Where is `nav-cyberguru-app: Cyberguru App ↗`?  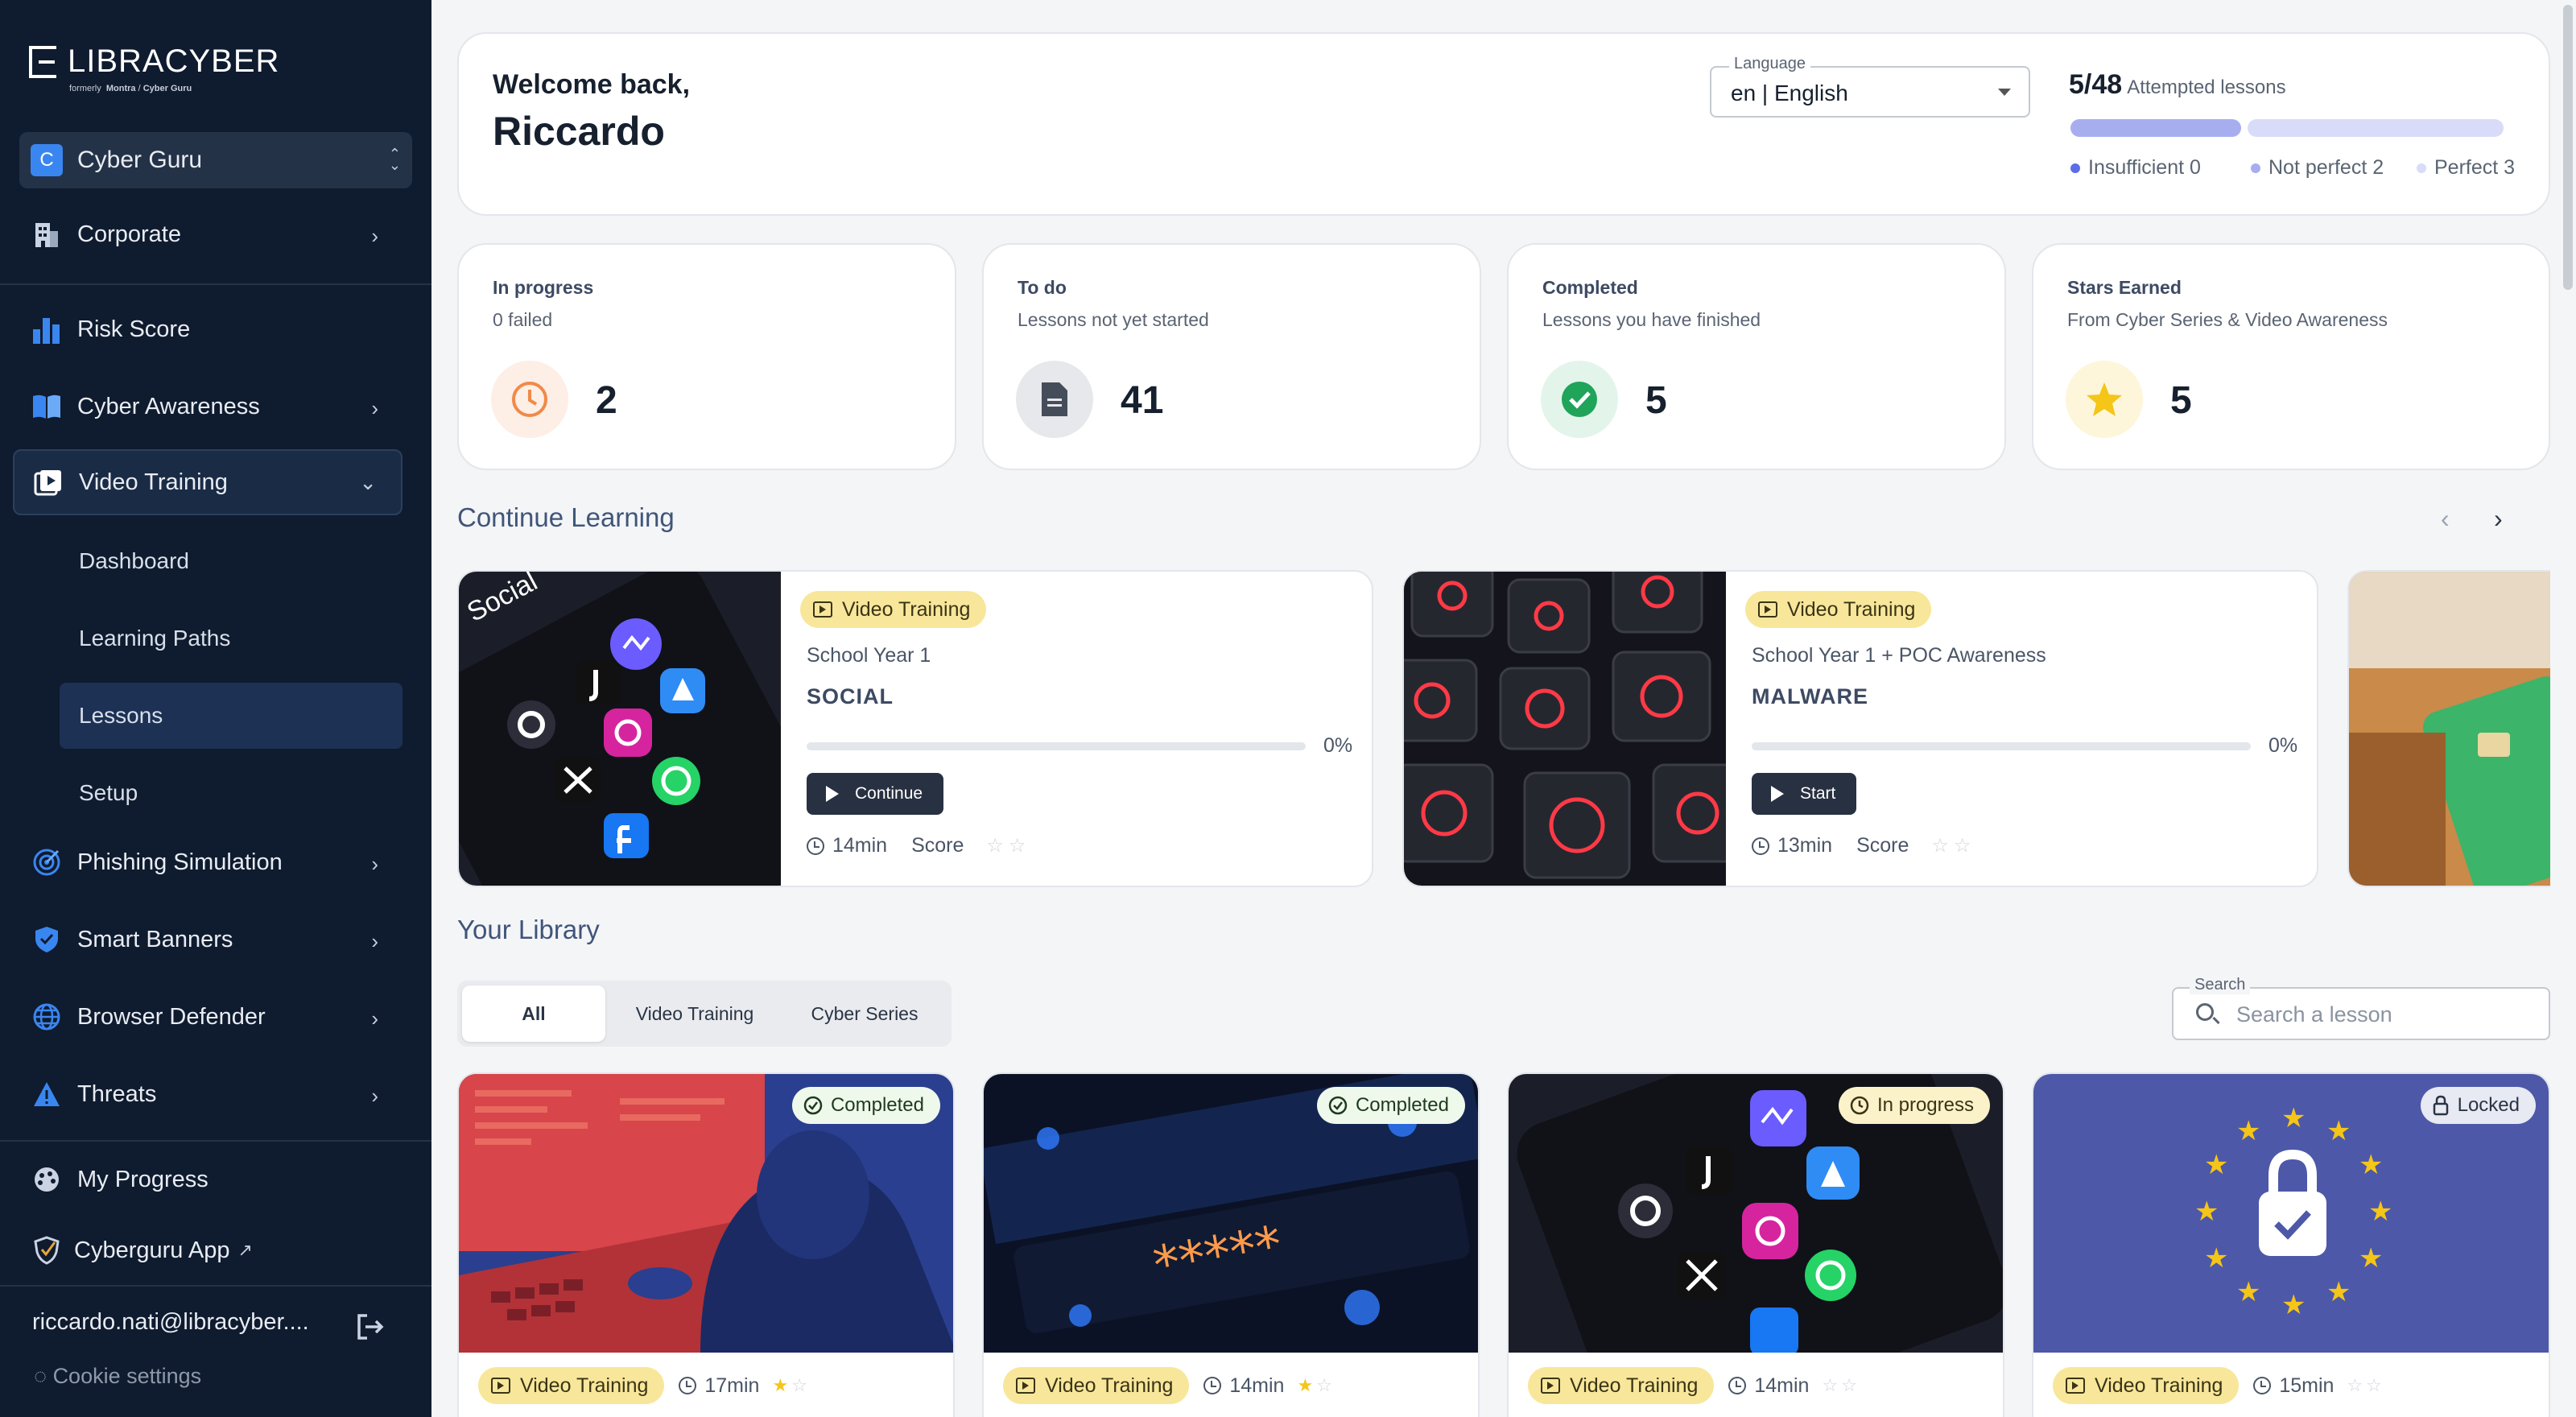
nav-cyberguru-app: Cyberguru App ↗ is located at coordinates (207, 1250).